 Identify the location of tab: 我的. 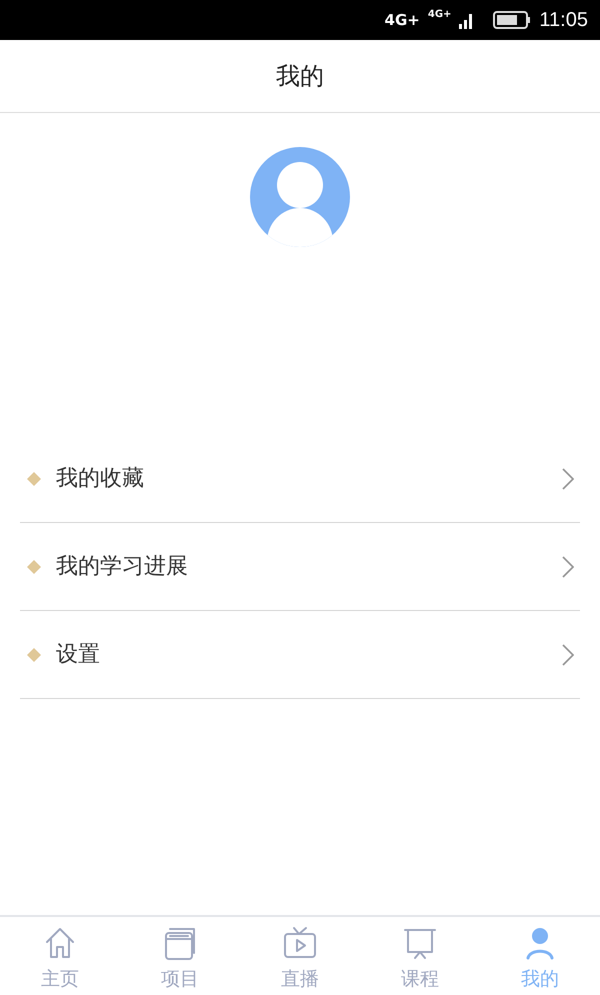
(540, 956).